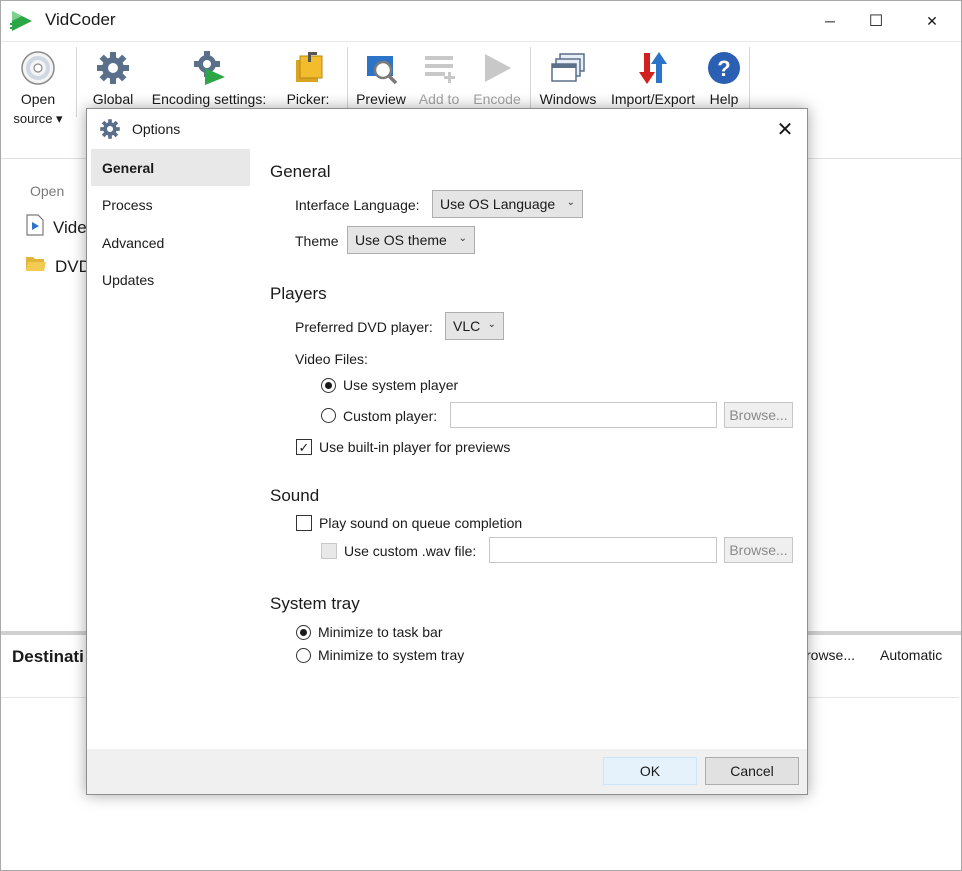  Describe the element at coordinates (650, 771) in the screenshot. I see `ok-button: OK` at that location.